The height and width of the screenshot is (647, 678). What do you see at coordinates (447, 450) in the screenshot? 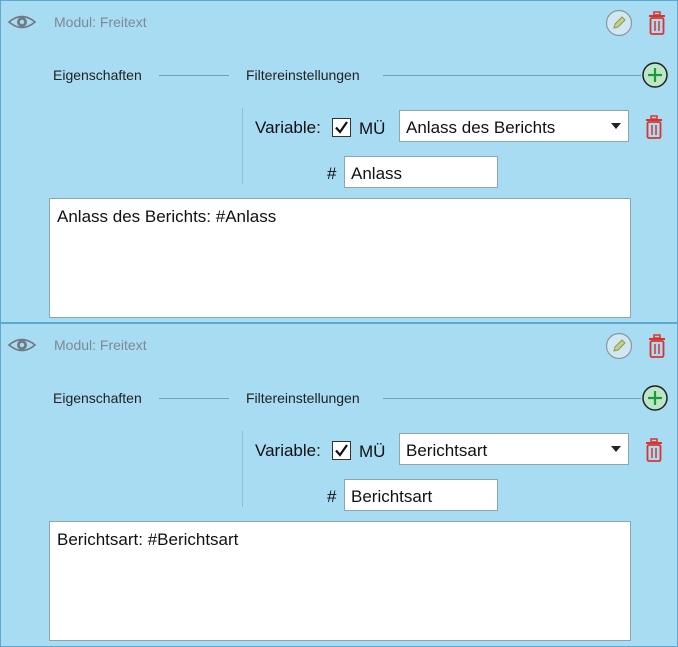
I see `variable-select-value: Berichtsart` at bounding box center [447, 450].